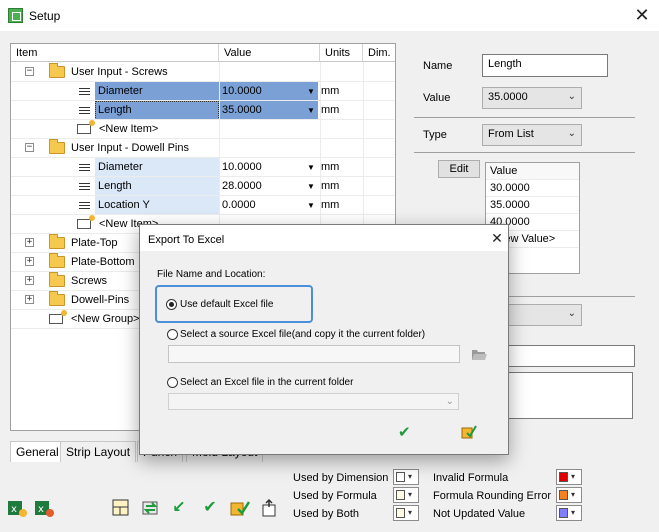 The height and width of the screenshot is (532, 659). Describe the element at coordinates (179, 508) in the screenshot. I see `check-back-icon: ↙` at that location.